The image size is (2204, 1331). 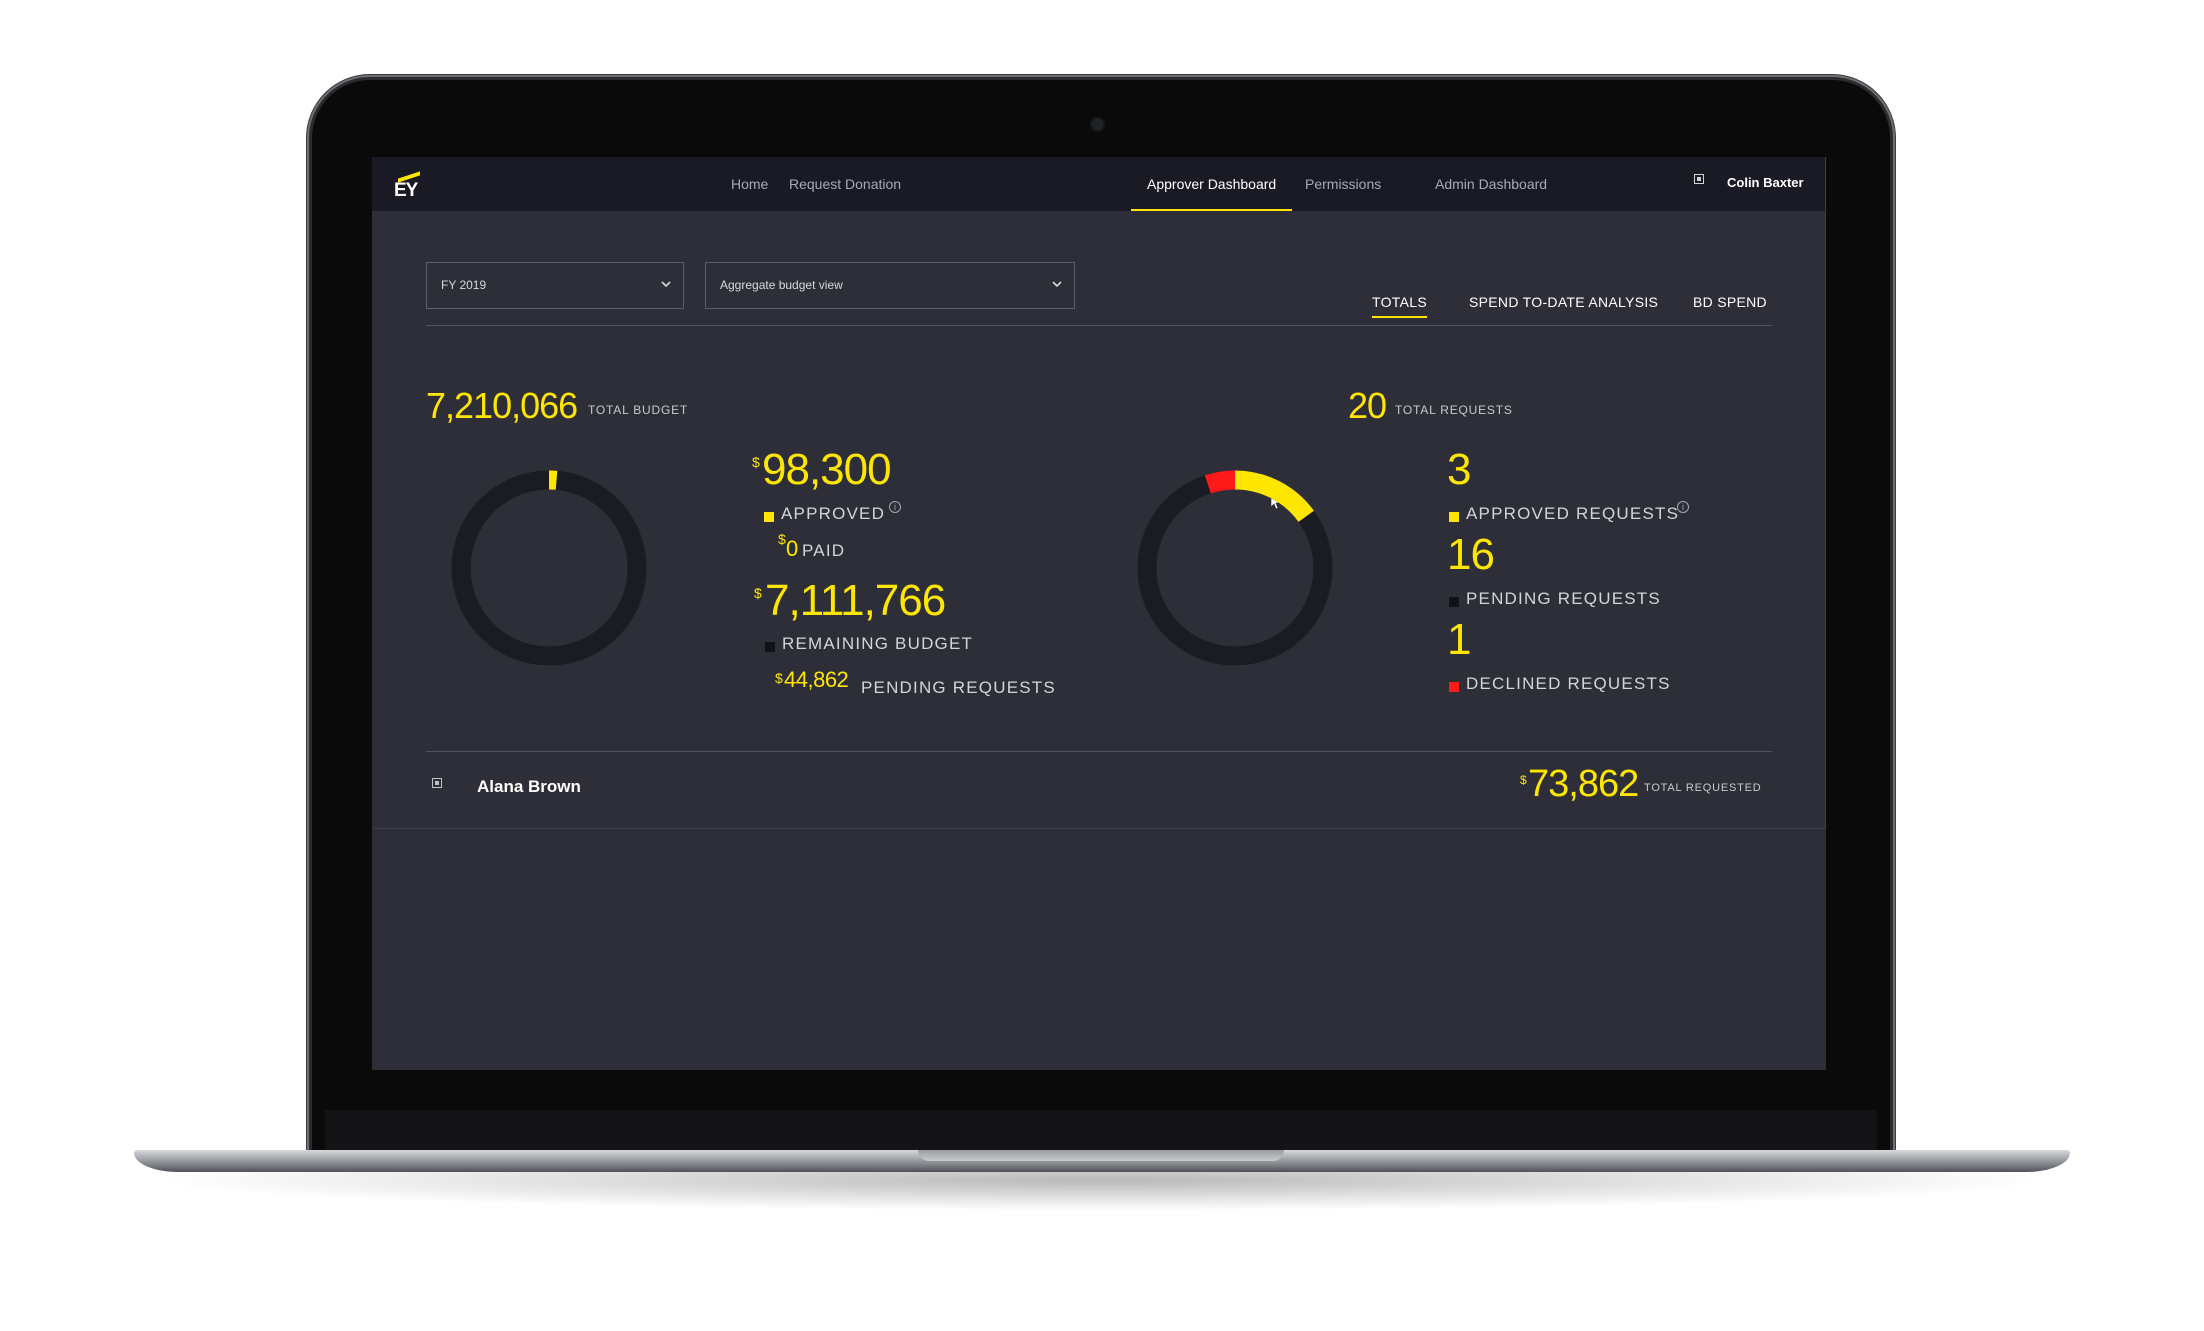 I want to click on budget-donut-chart, so click(x=549, y=568).